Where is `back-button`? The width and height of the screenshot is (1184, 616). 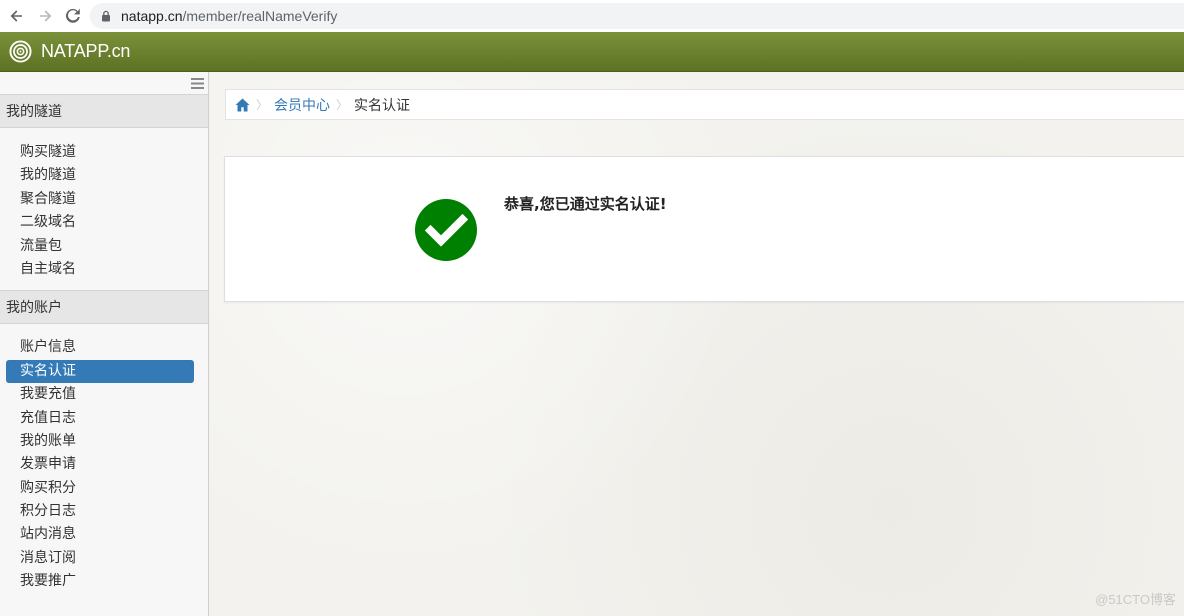 back-button is located at coordinates (17, 16).